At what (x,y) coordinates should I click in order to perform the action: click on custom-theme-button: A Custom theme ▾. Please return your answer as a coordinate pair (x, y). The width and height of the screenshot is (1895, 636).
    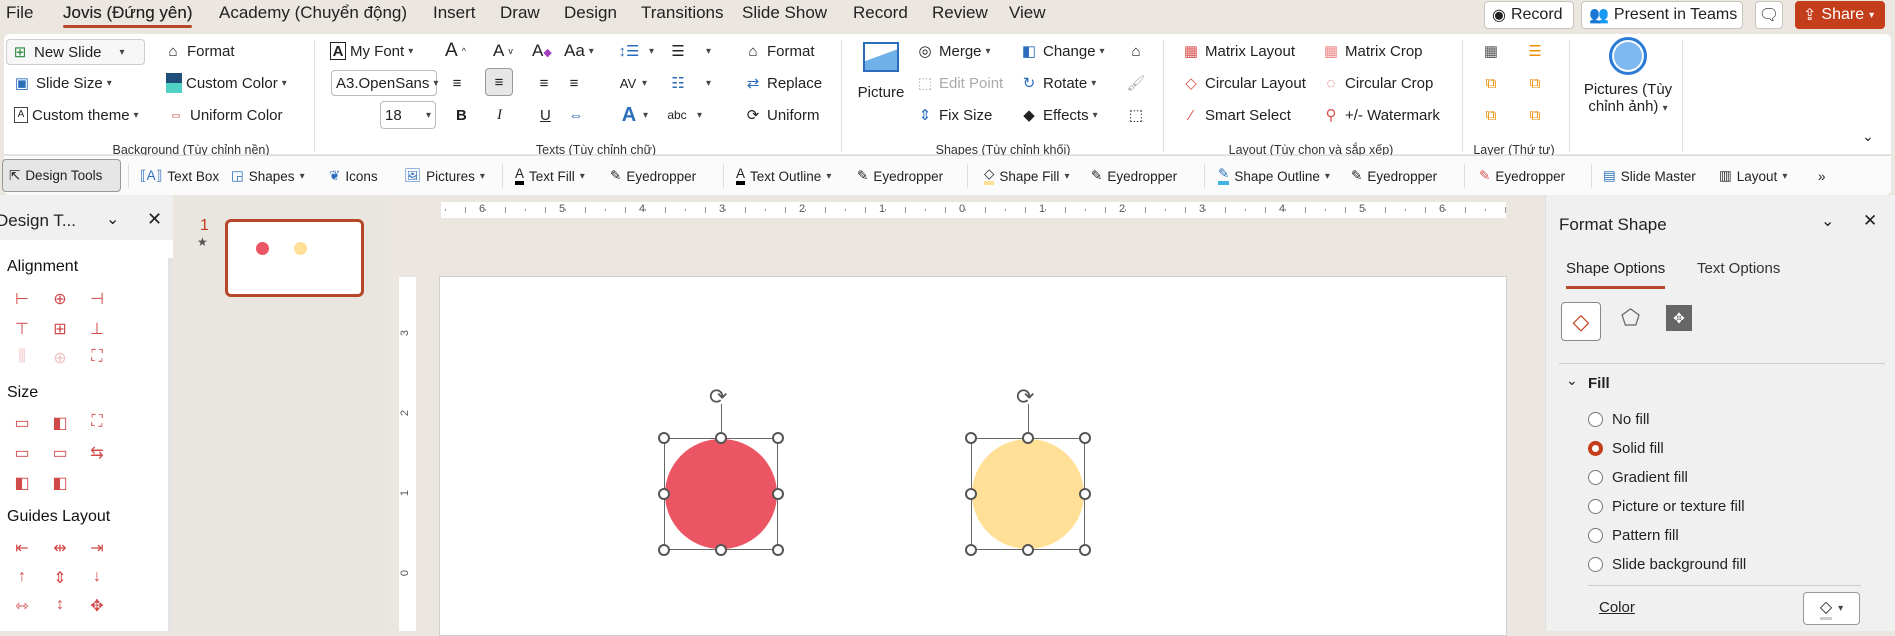
    Looking at the image, I should click on (76, 115).